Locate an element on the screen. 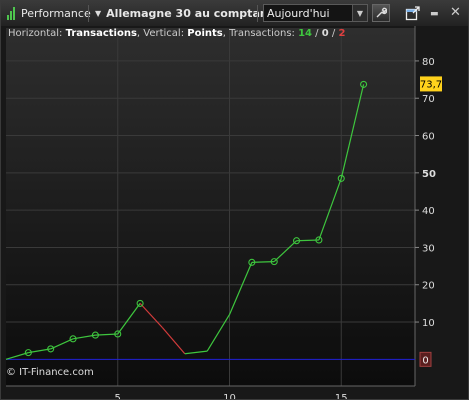 The height and width of the screenshot is (400, 469). y-tick-label: 60 is located at coordinates (428, 137).